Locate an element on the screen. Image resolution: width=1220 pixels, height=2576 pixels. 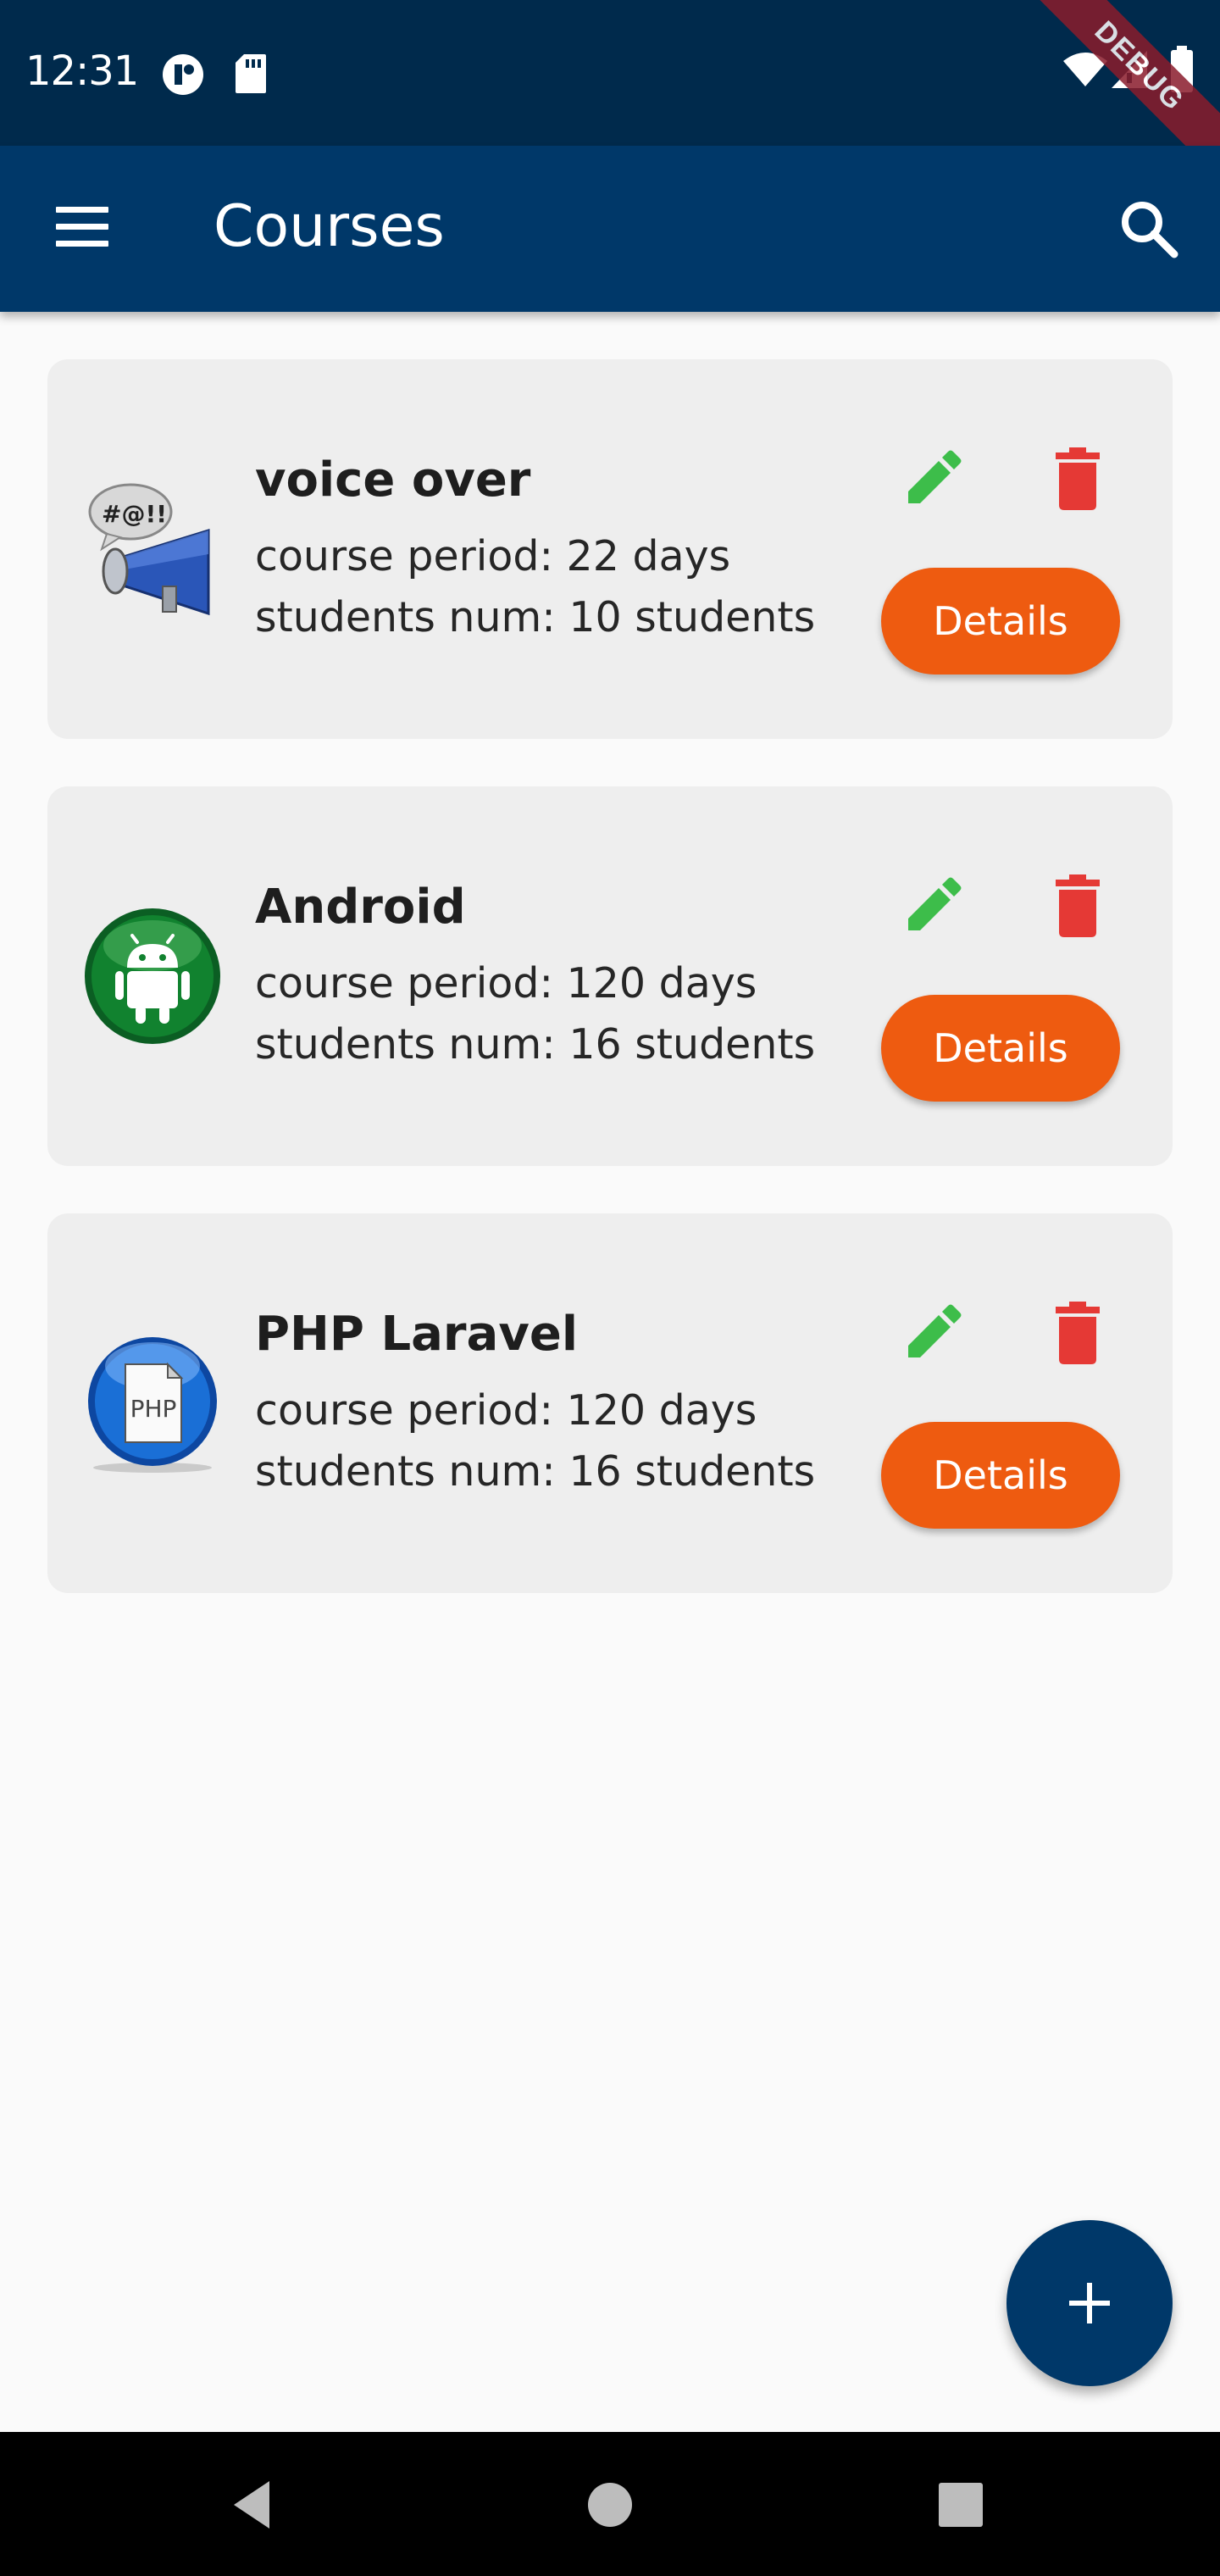
menu-button is located at coordinates (83, 229).